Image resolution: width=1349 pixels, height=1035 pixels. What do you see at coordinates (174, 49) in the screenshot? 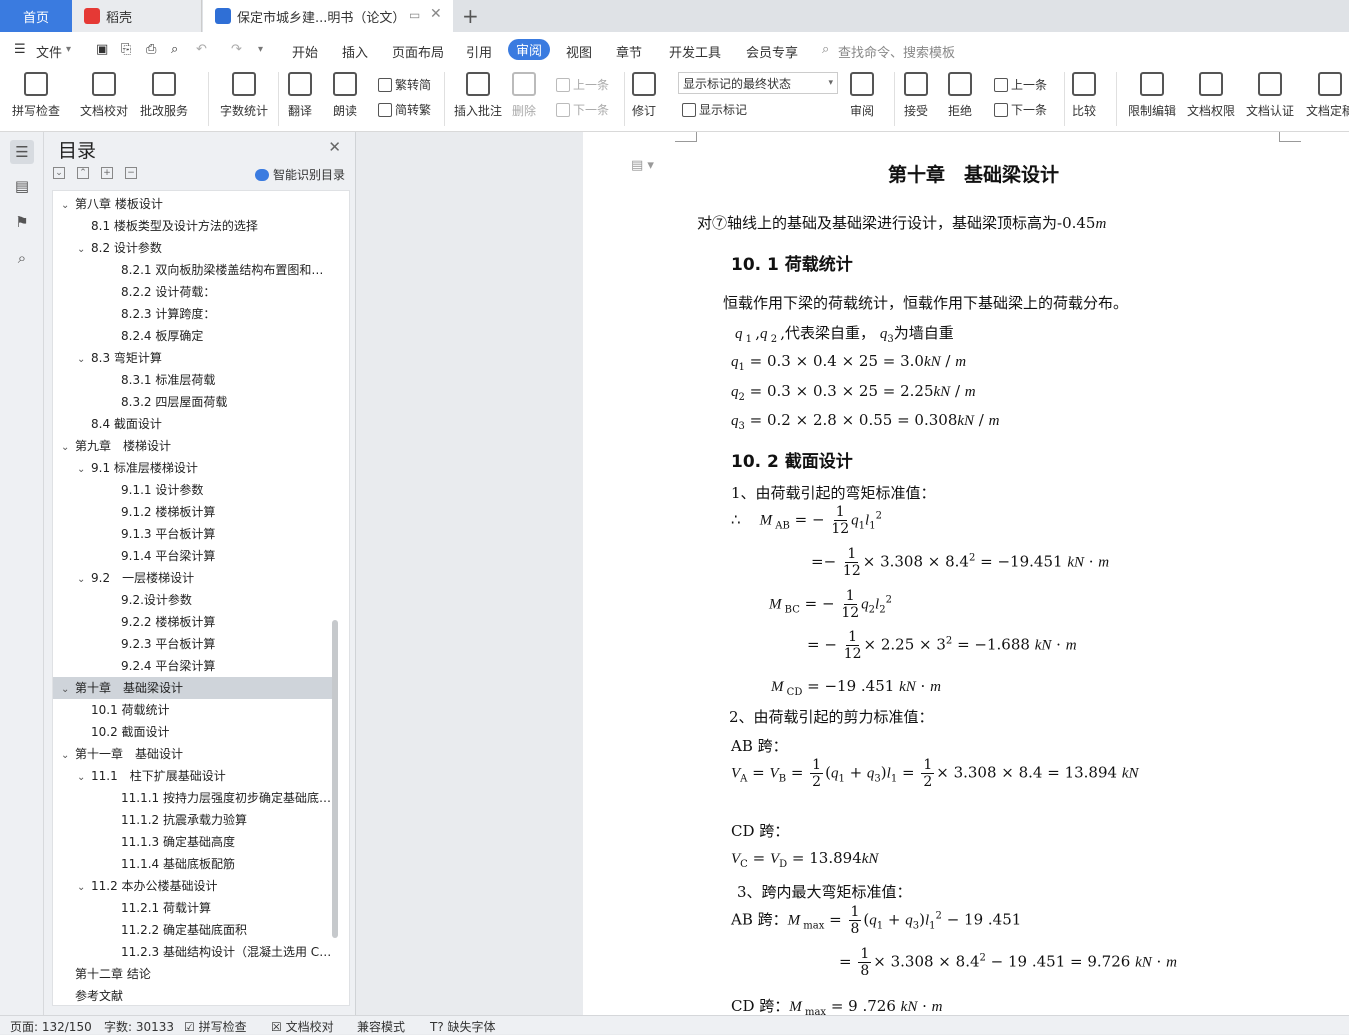
I see `preview-icon: ⌕` at bounding box center [174, 49].